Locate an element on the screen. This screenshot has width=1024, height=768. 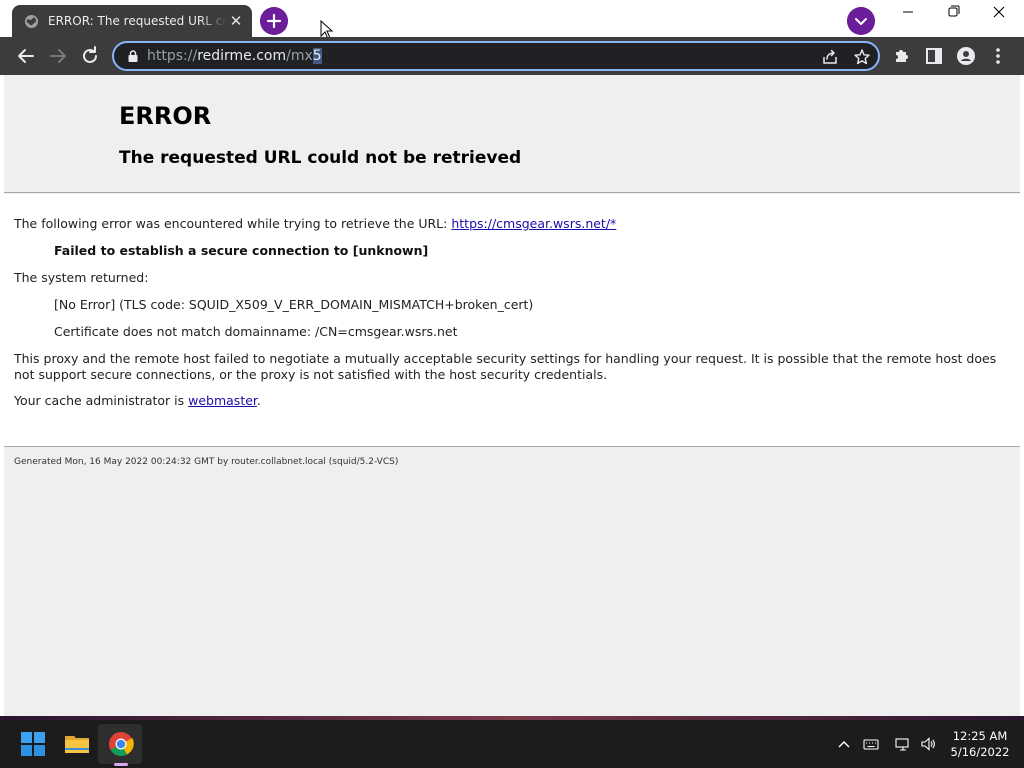
windows-start-icon is located at coordinates (33, 744).